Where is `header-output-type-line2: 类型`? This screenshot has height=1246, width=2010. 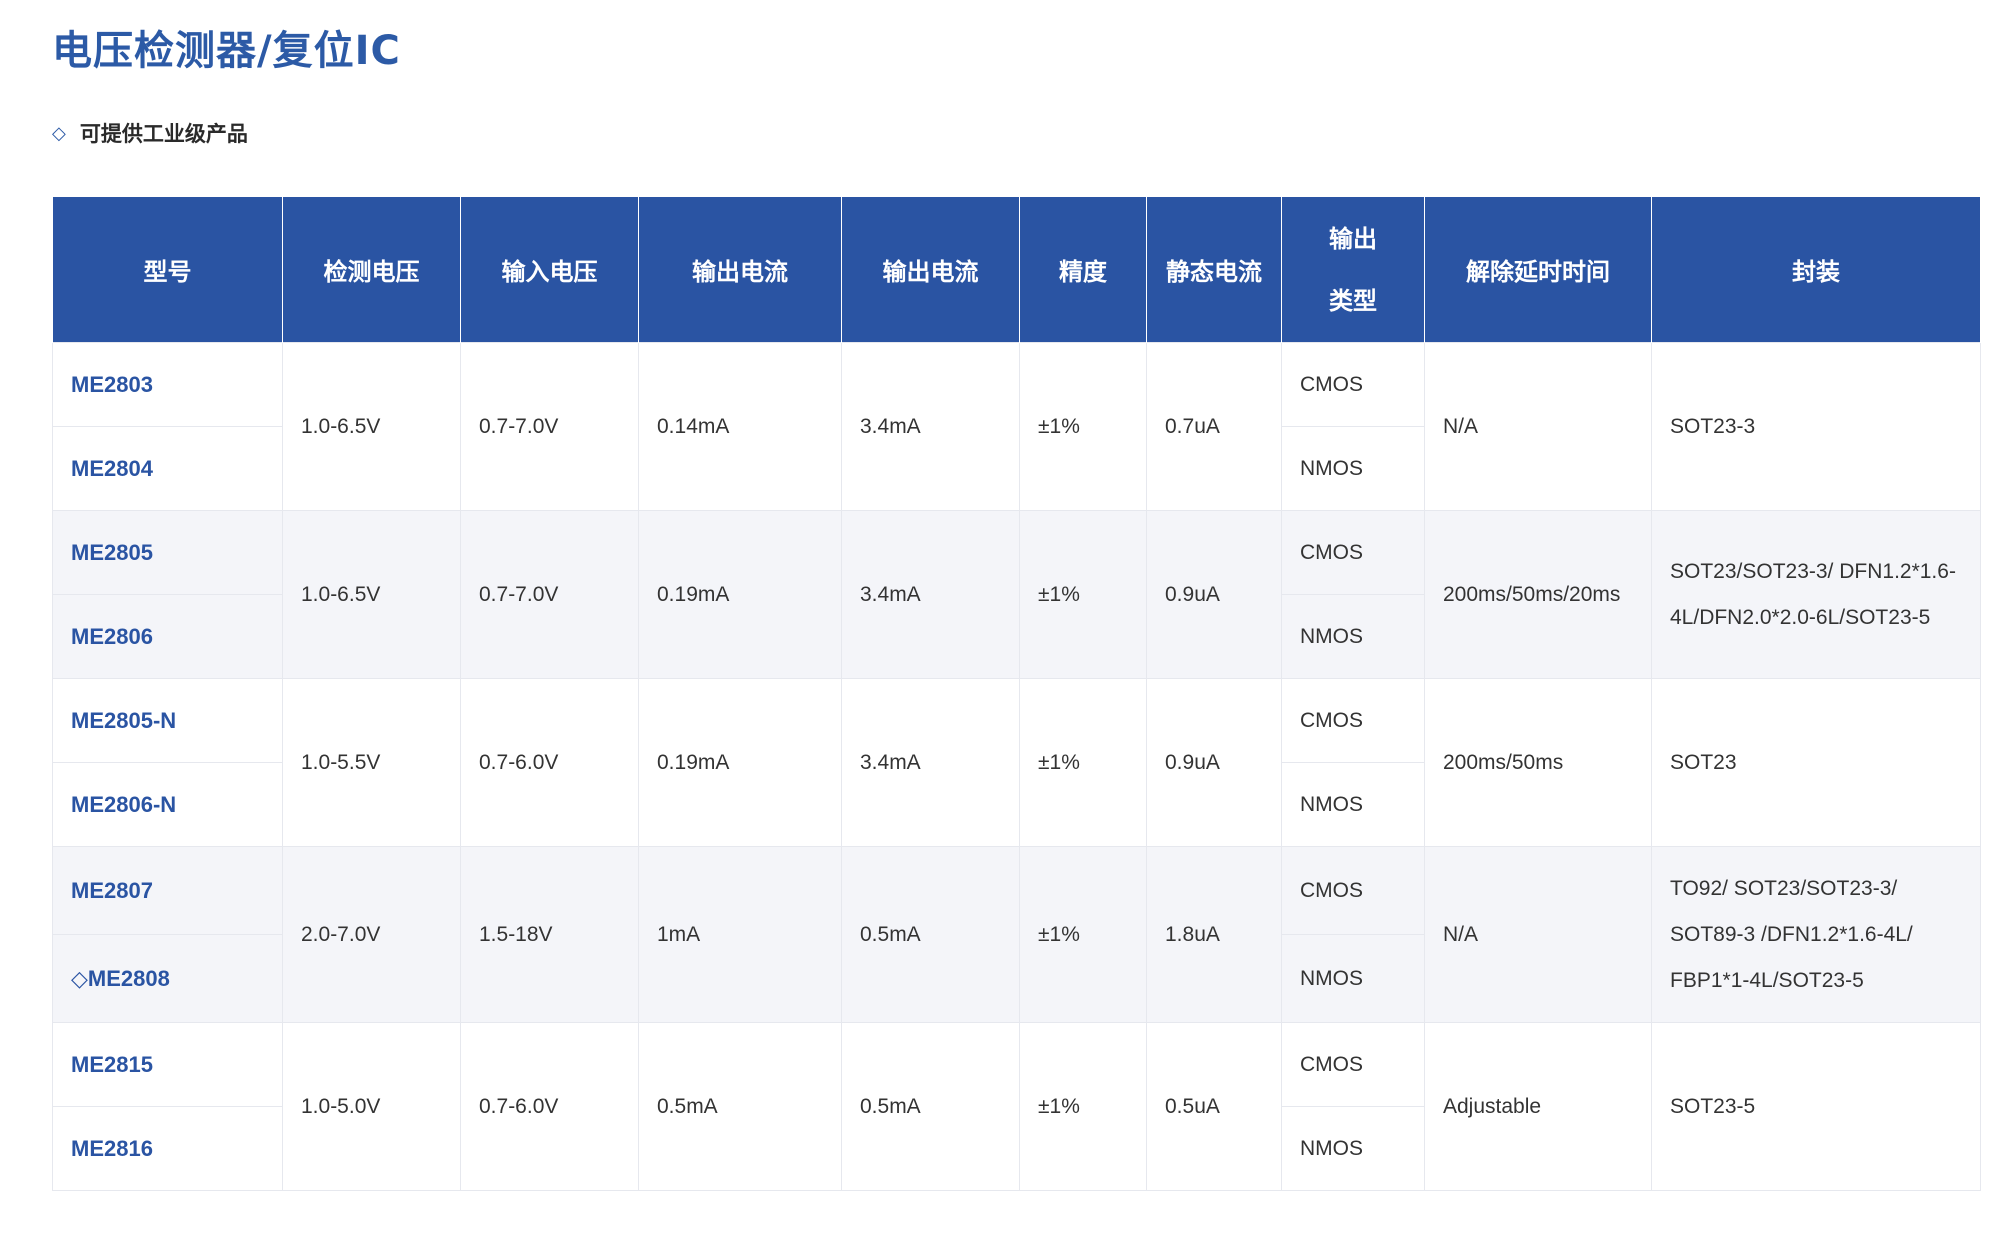
header-output-type-line2: 类型 is located at coordinates (1353, 300).